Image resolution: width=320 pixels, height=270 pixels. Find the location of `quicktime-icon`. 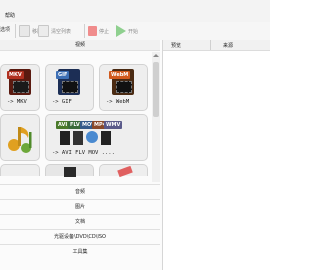

quicktime-icon is located at coordinates (92, 137).